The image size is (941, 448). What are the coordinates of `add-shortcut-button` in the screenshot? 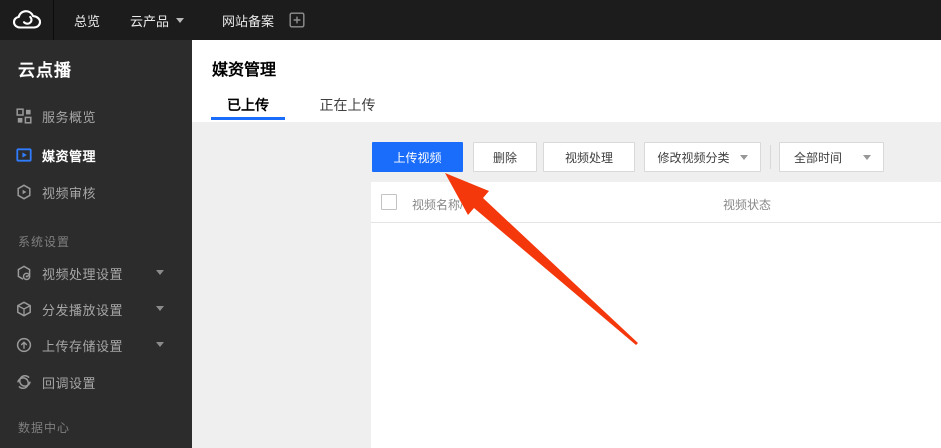 It's located at (297, 20).